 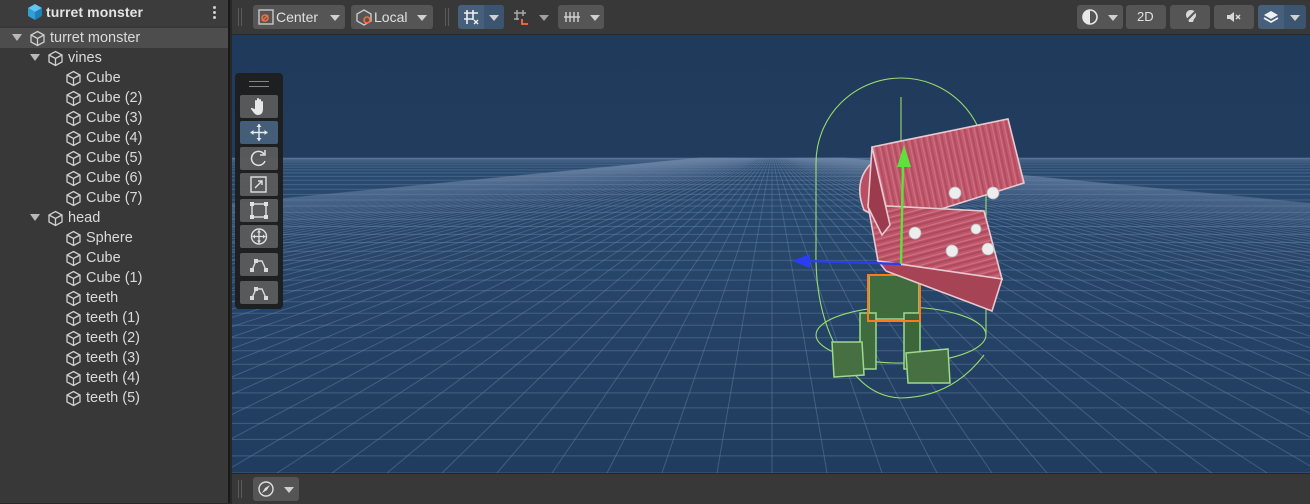 I want to click on hierarchy-item: head, so click(x=114, y=218).